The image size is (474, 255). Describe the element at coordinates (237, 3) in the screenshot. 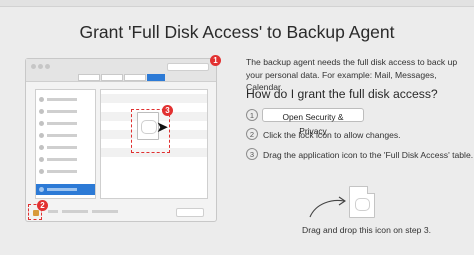

I see `window-top-edge` at that location.